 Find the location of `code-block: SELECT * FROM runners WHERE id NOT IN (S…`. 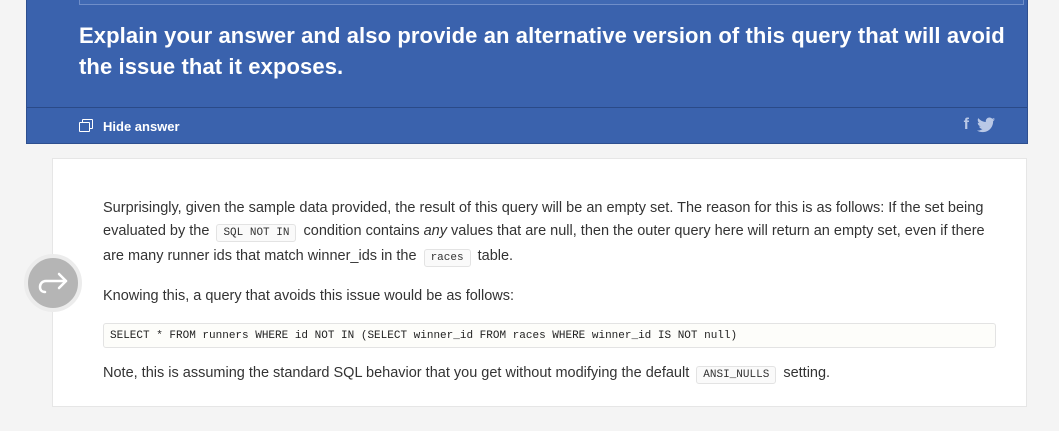

code-block: SELECT * FROM runners WHERE id NOT IN (S… is located at coordinates (549, 335).